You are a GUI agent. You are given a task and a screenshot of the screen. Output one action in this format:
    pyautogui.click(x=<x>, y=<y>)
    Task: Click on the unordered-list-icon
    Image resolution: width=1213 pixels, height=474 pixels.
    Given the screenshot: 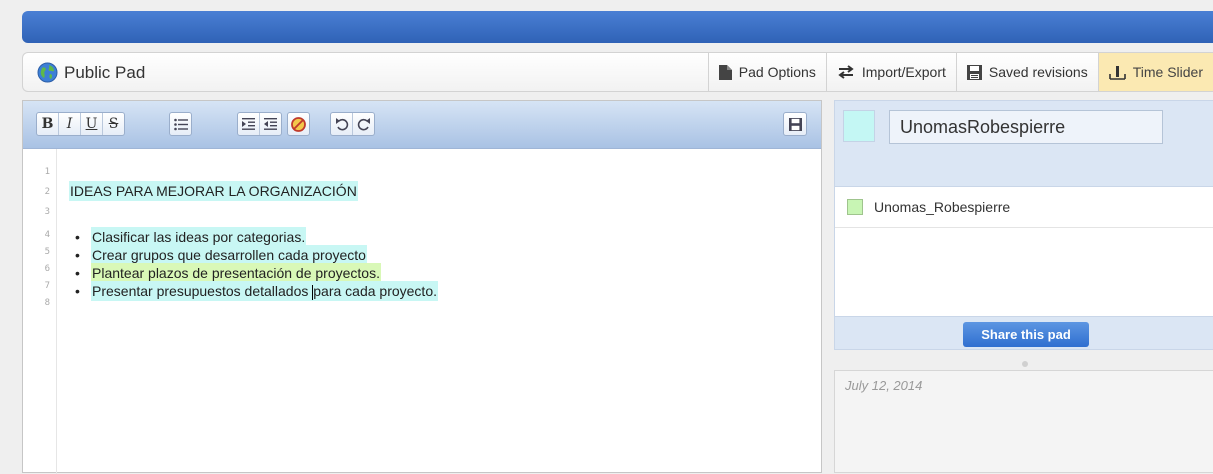 What is the action you would take?
    pyautogui.click(x=180, y=124)
    